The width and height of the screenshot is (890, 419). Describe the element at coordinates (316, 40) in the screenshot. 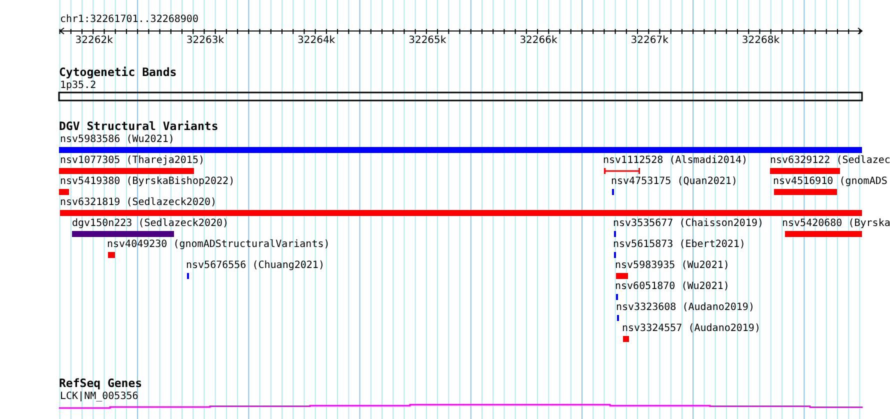

I see `ruler-tick-label: 32264k` at that location.